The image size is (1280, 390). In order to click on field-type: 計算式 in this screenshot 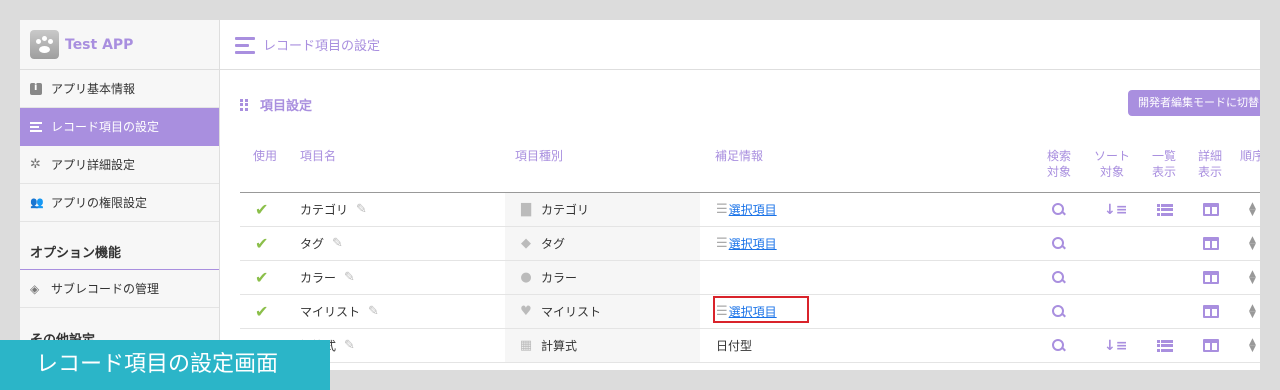, I will do `click(559, 346)`.